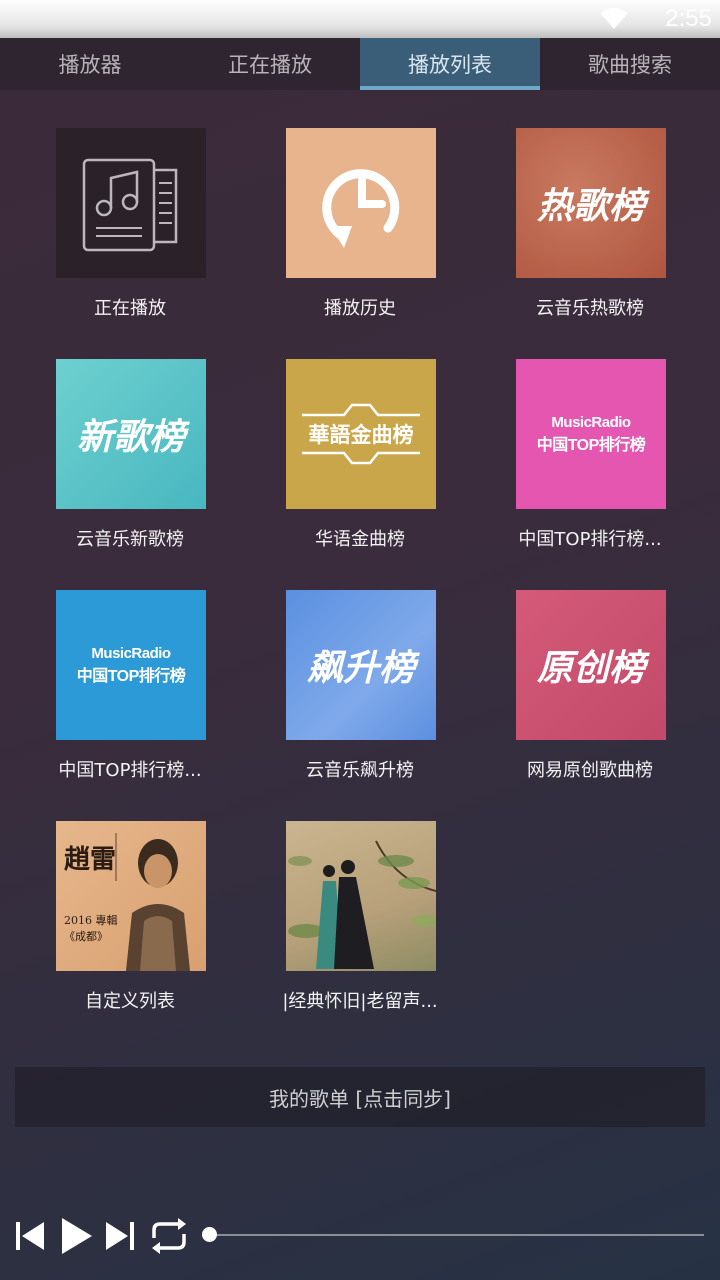 The width and height of the screenshot is (720, 1280). What do you see at coordinates (90, 64) in the screenshot?
I see `tab-player: 播放器` at bounding box center [90, 64].